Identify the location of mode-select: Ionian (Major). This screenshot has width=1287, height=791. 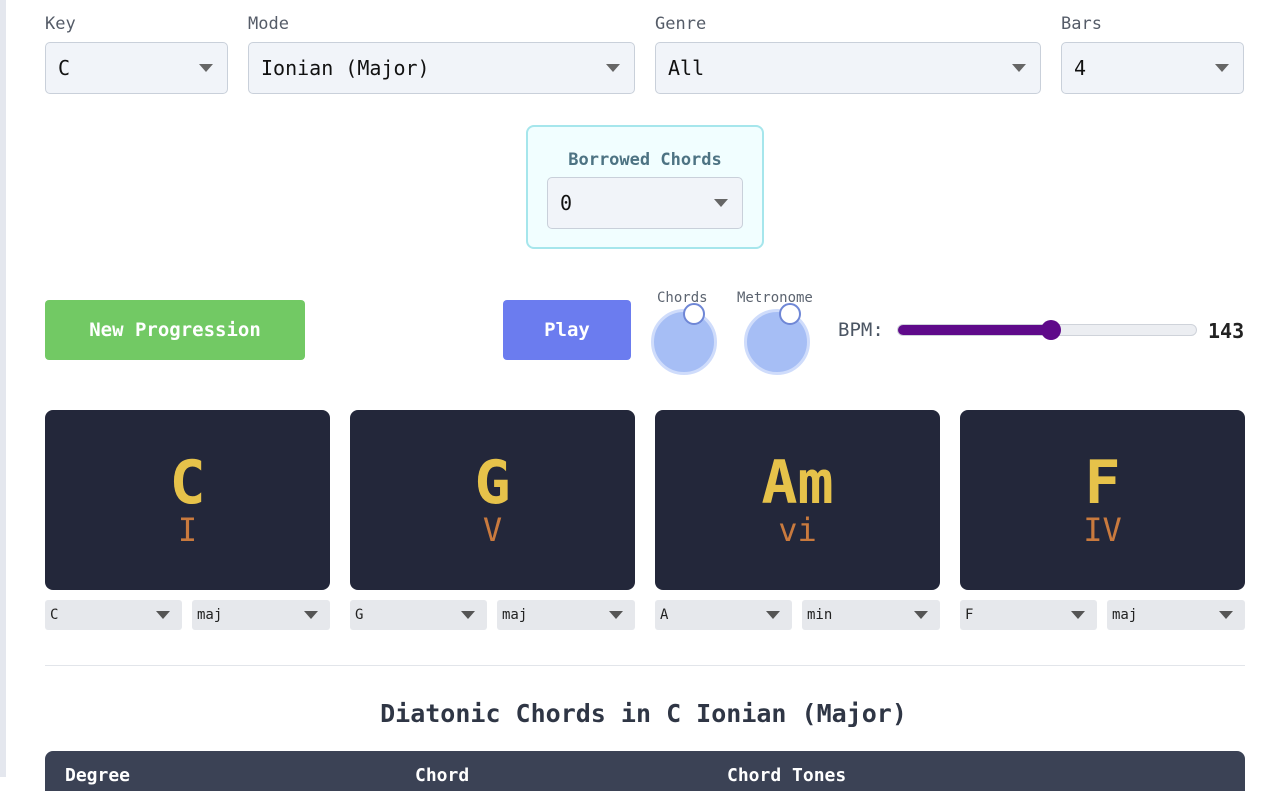
(441, 68).